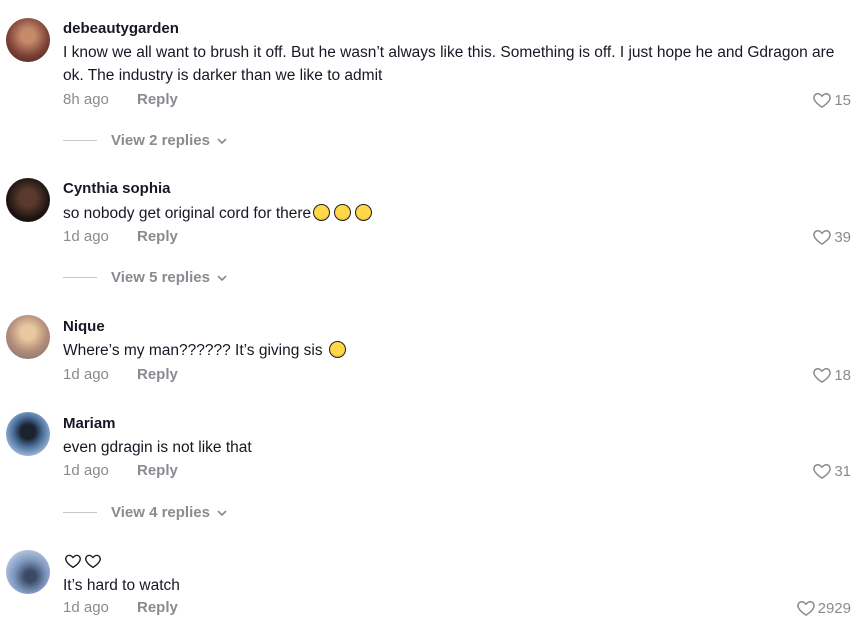  I want to click on view-replies-label: View 5 replies, so click(160, 277).